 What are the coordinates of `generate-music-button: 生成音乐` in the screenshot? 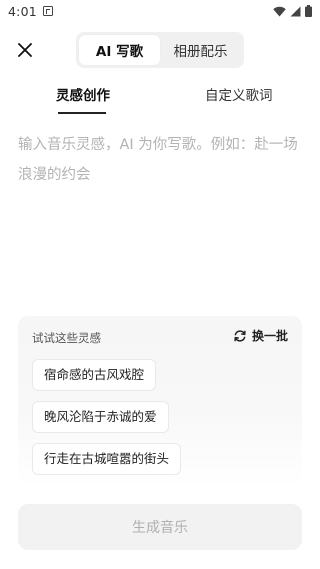 It's located at (160, 527).